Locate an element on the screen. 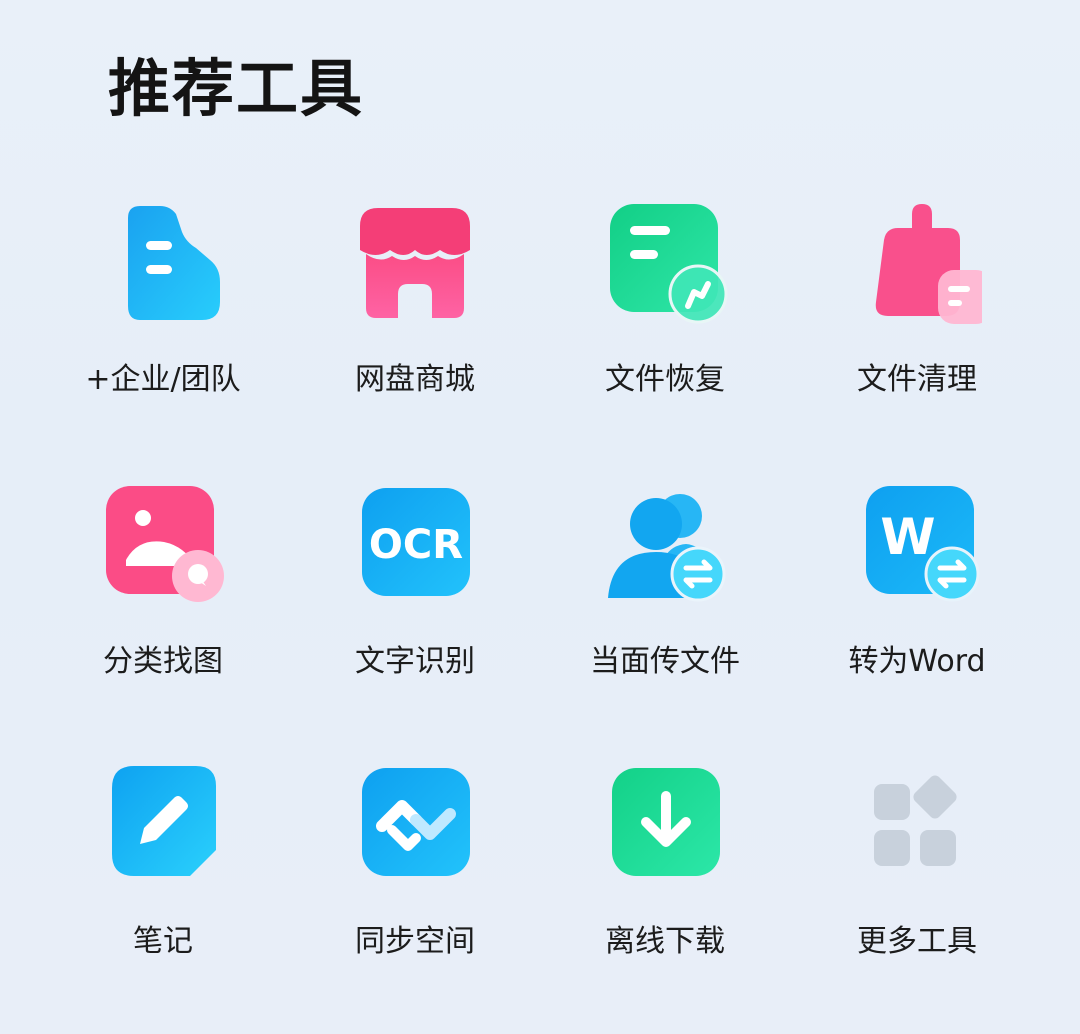 This screenshot has width=1080, height=1034. tool-label: 更多工具 is located at coordinates (917, 941).